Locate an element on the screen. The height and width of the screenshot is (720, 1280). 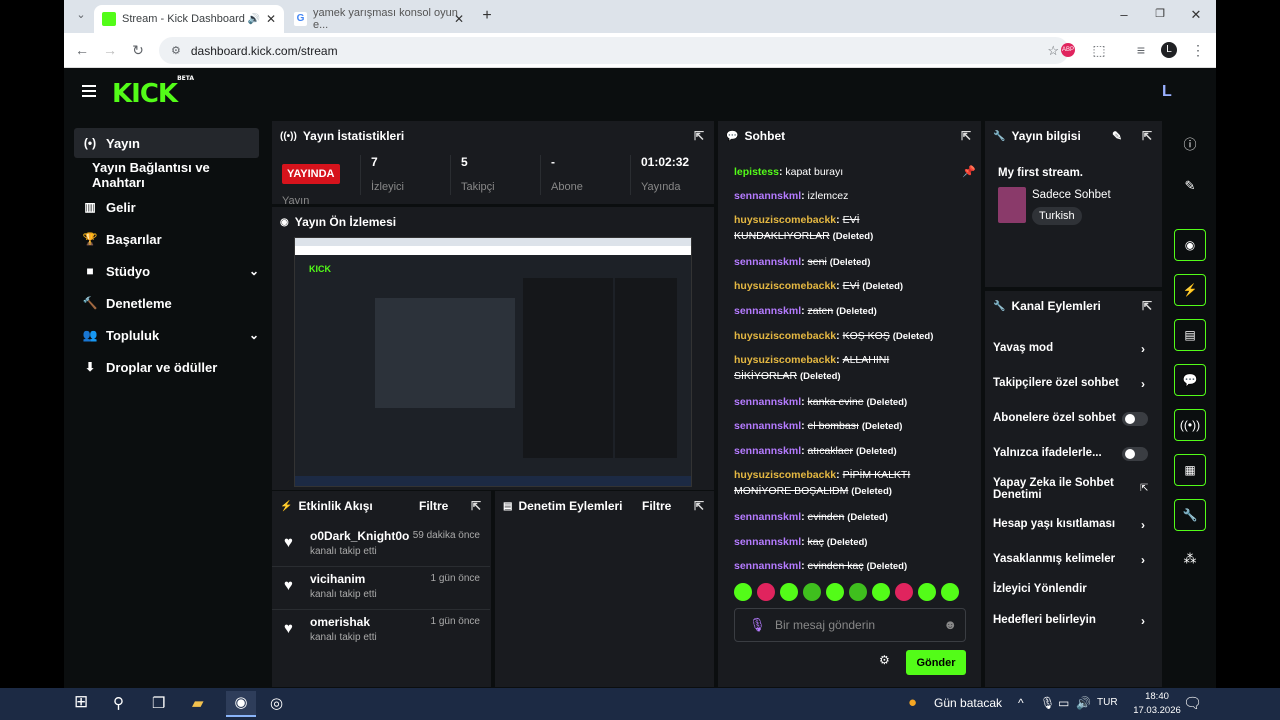
tray-chevron-icon: ^ is located at coordinates (1021, 703).